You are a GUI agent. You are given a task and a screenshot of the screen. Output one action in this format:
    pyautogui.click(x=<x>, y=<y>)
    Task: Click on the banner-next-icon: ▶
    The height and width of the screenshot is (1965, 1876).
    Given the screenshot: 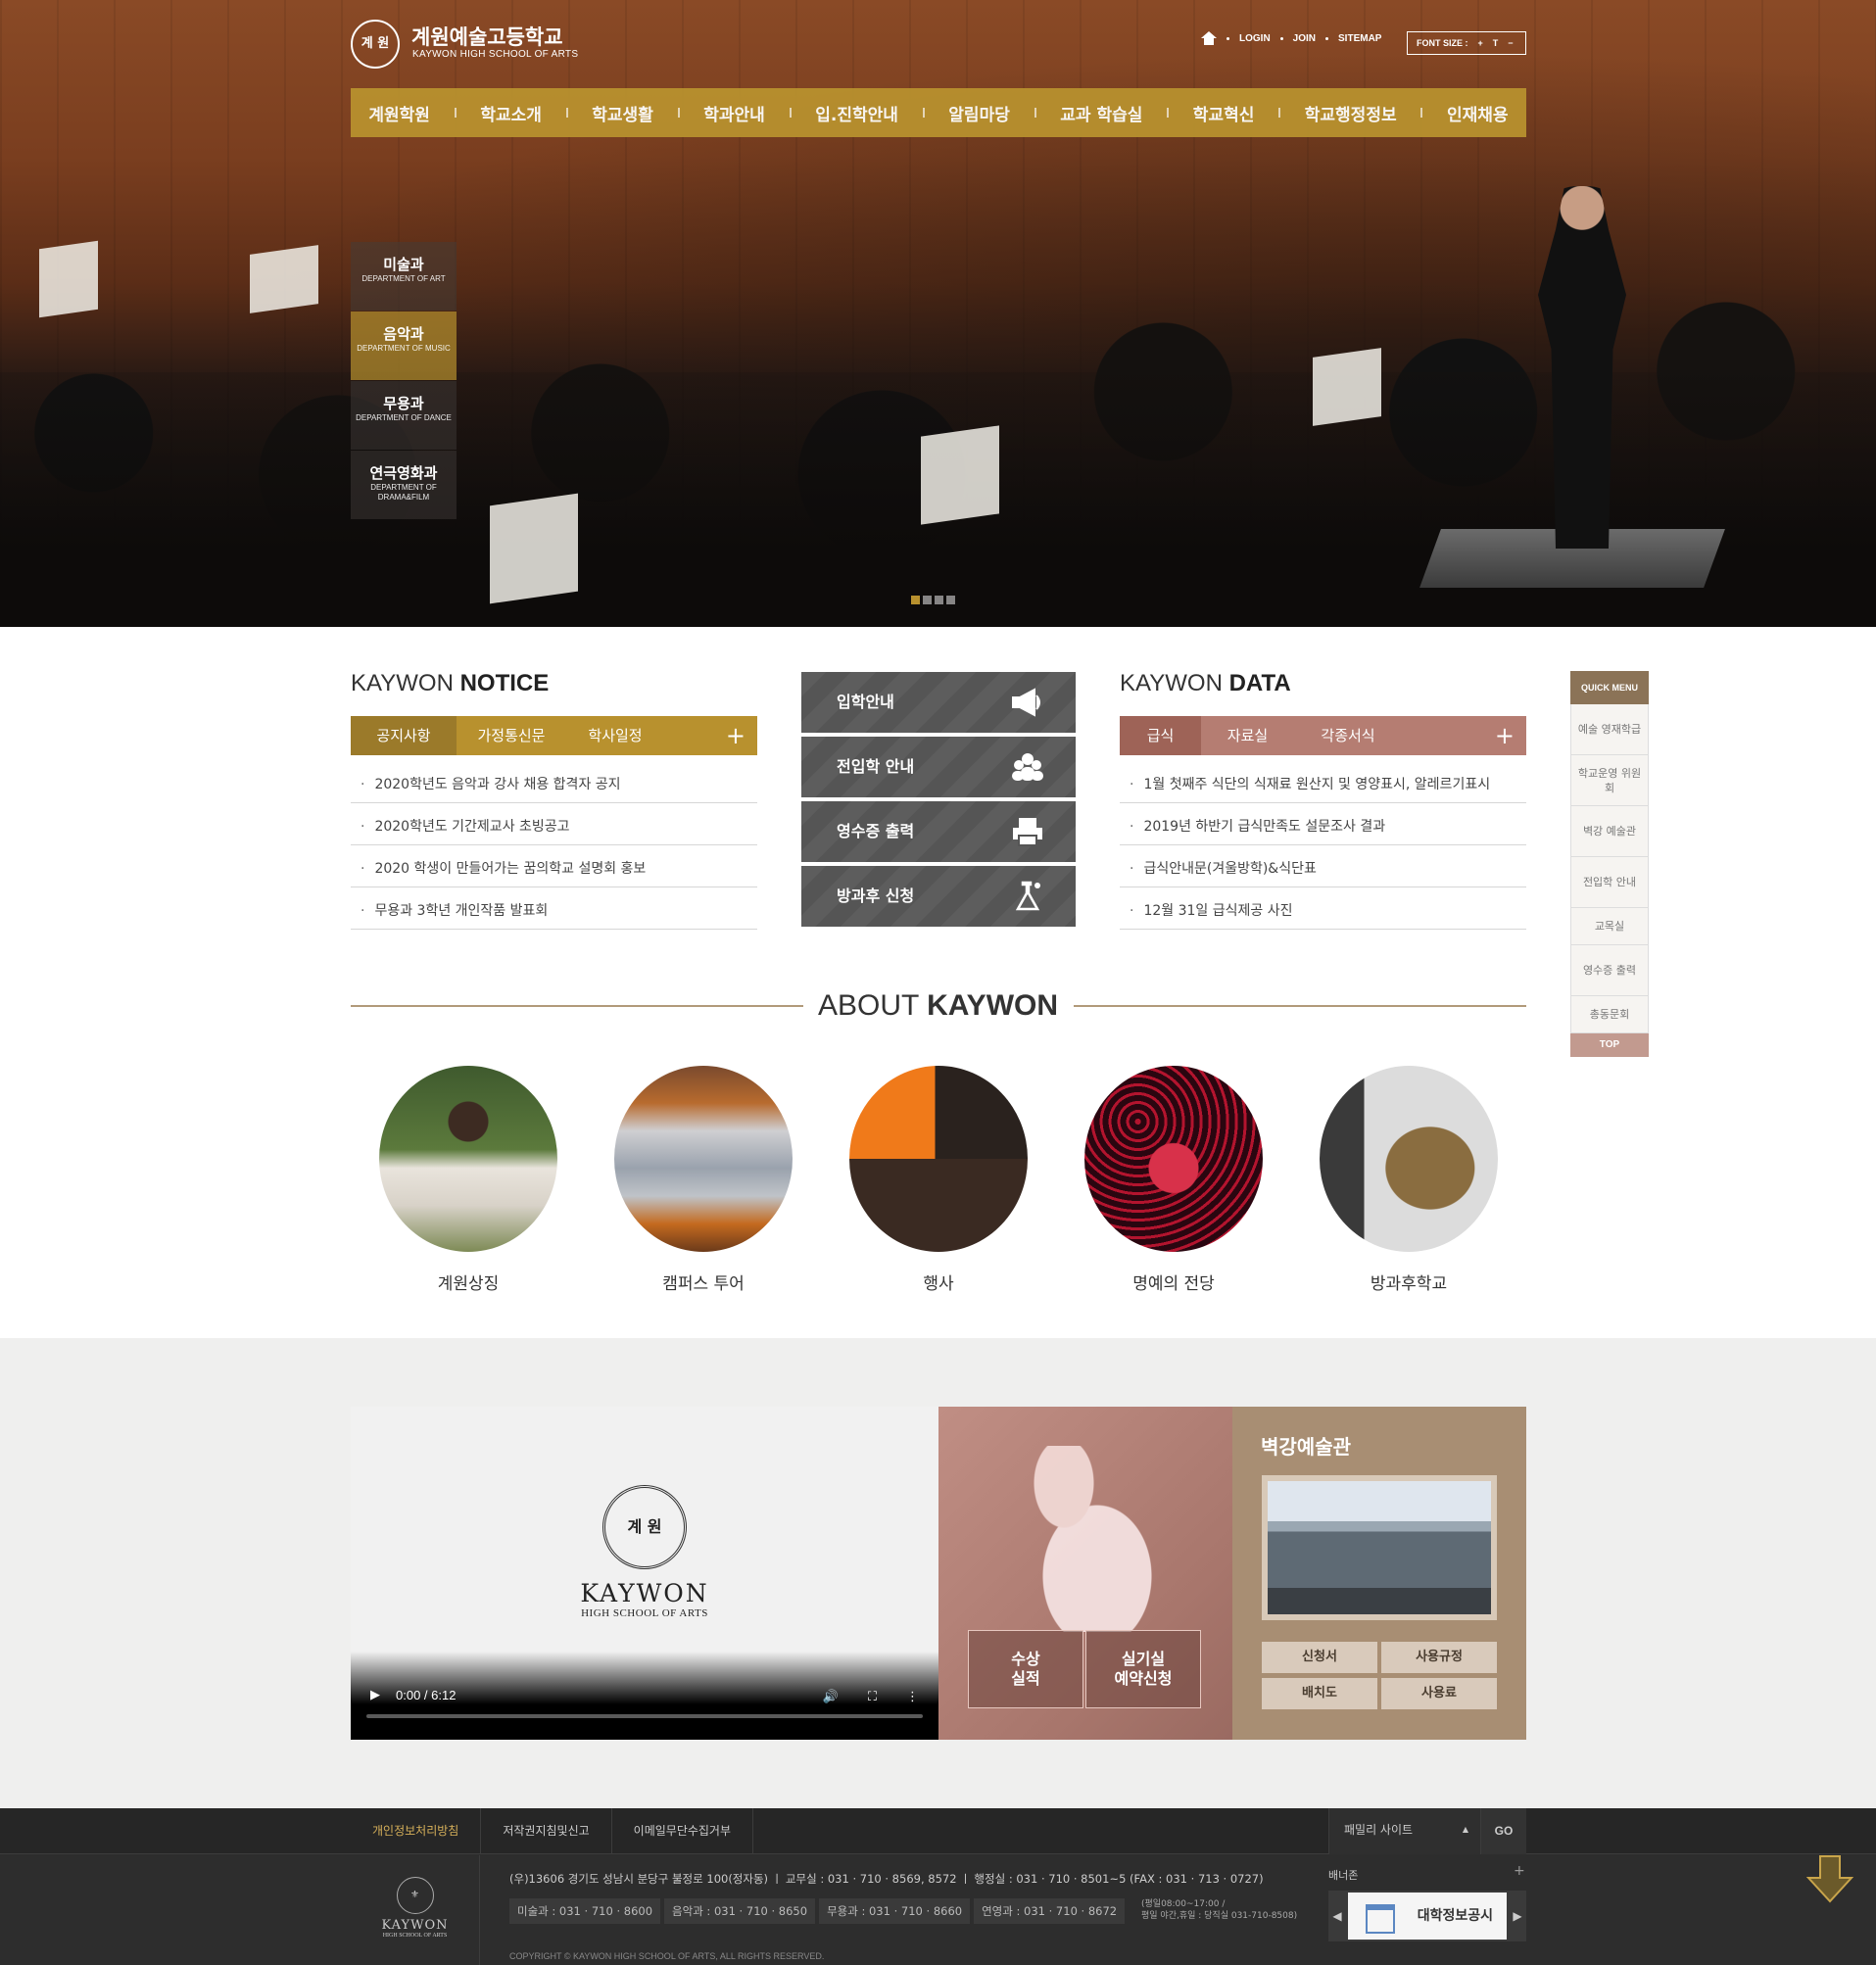 What is the action you would take?
    pyautogui.click(x=1517, y=1916)
    